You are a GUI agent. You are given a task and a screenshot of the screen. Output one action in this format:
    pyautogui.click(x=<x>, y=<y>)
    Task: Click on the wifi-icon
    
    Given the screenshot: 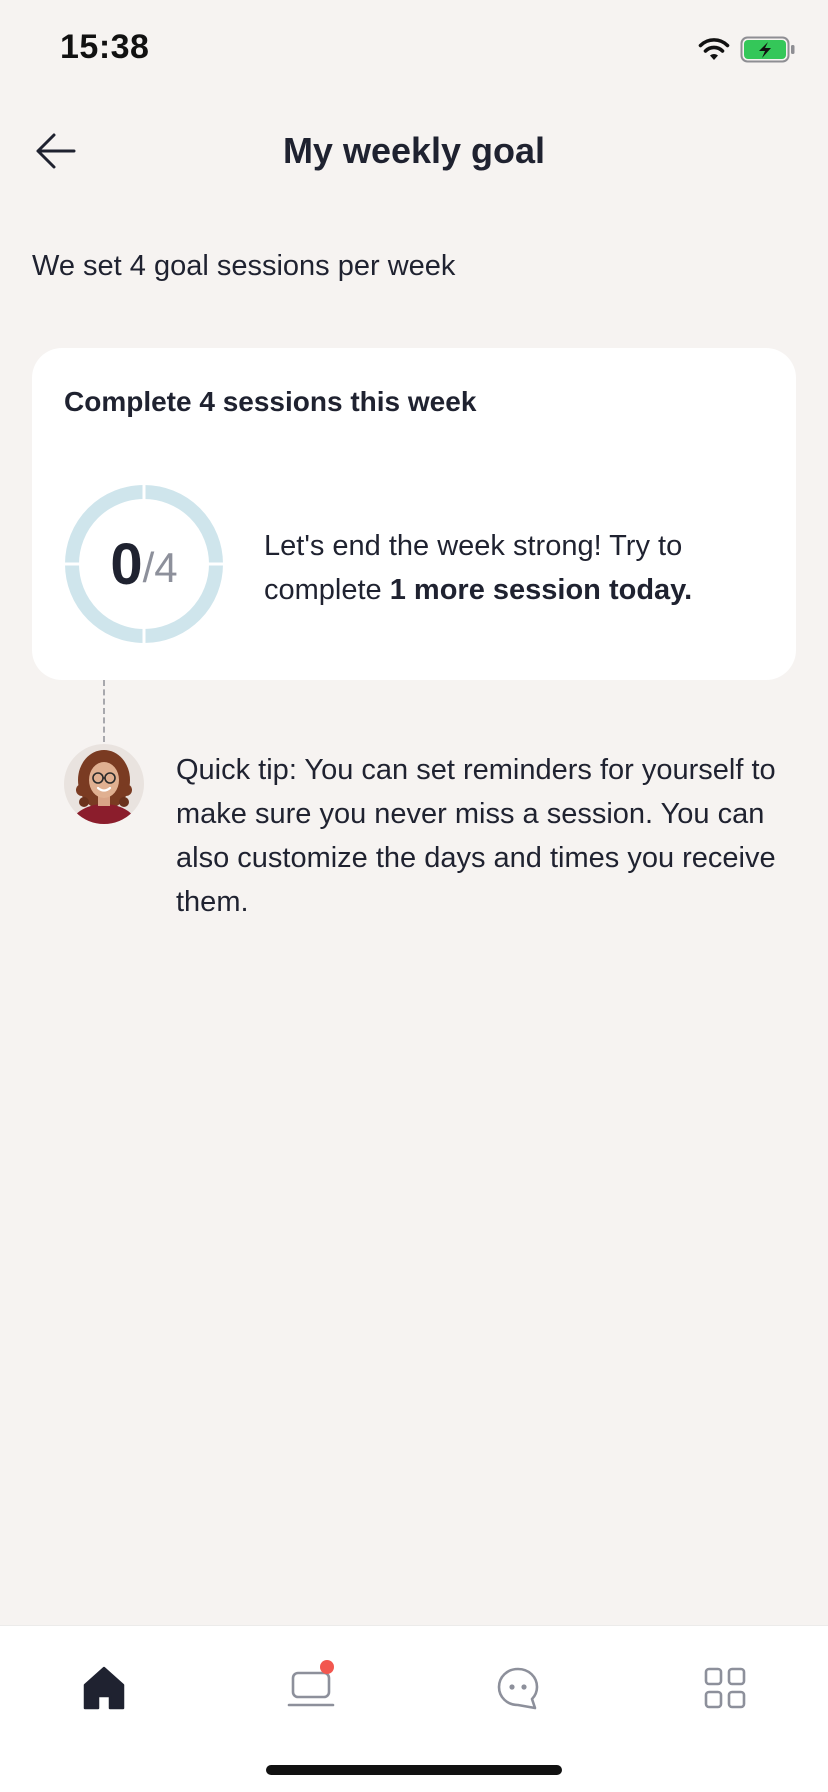 What is the action you would take?
    pyautogui.click(x=714, y=49)
    